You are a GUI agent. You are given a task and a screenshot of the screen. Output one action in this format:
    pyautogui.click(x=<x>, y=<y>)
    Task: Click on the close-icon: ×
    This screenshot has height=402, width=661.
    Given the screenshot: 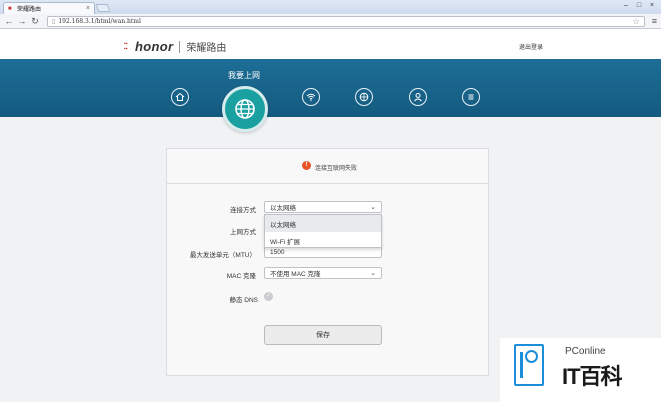 What is the action you would take?
    pyautogui.click(x=88, y=8)
    